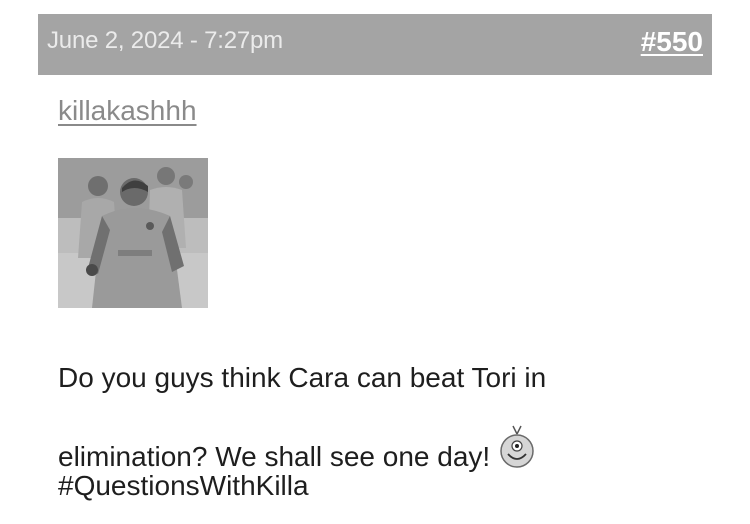 The image size is (750, 524). I want to click on post-text-line-1: Do you guys think Cara can beat Tori in, so click(302, 377).